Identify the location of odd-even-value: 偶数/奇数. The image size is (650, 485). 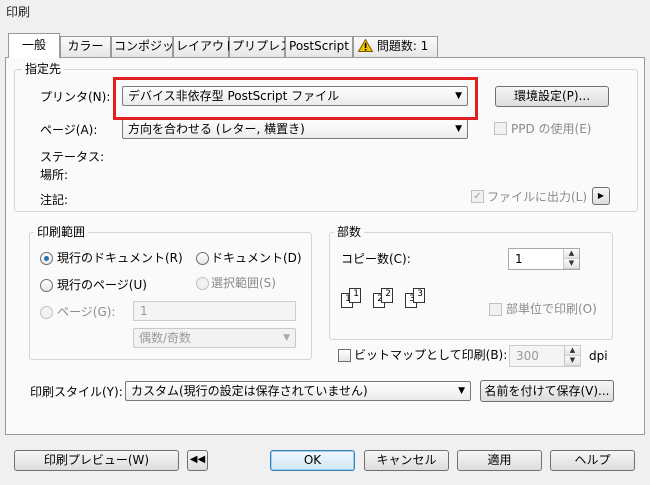
(165, 338).